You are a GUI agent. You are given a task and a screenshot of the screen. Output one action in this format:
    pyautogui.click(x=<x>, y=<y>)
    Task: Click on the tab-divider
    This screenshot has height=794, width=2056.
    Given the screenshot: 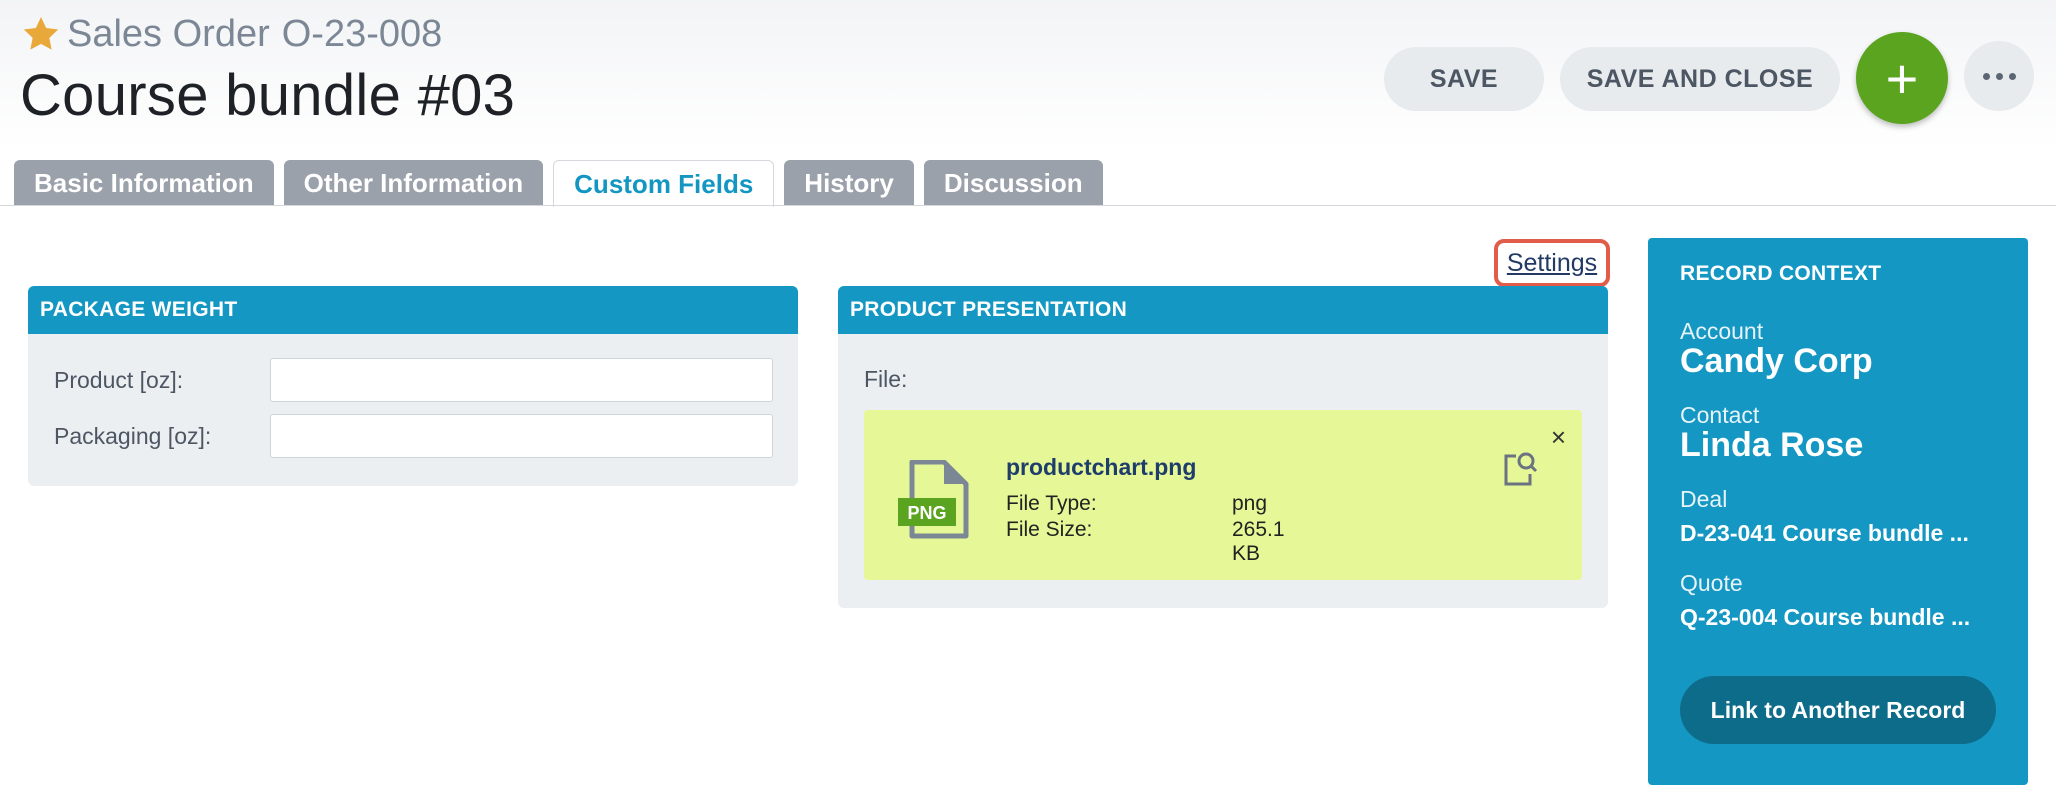 What is the action you would take?
    pyautogui.click(x=1028, y=205)
    